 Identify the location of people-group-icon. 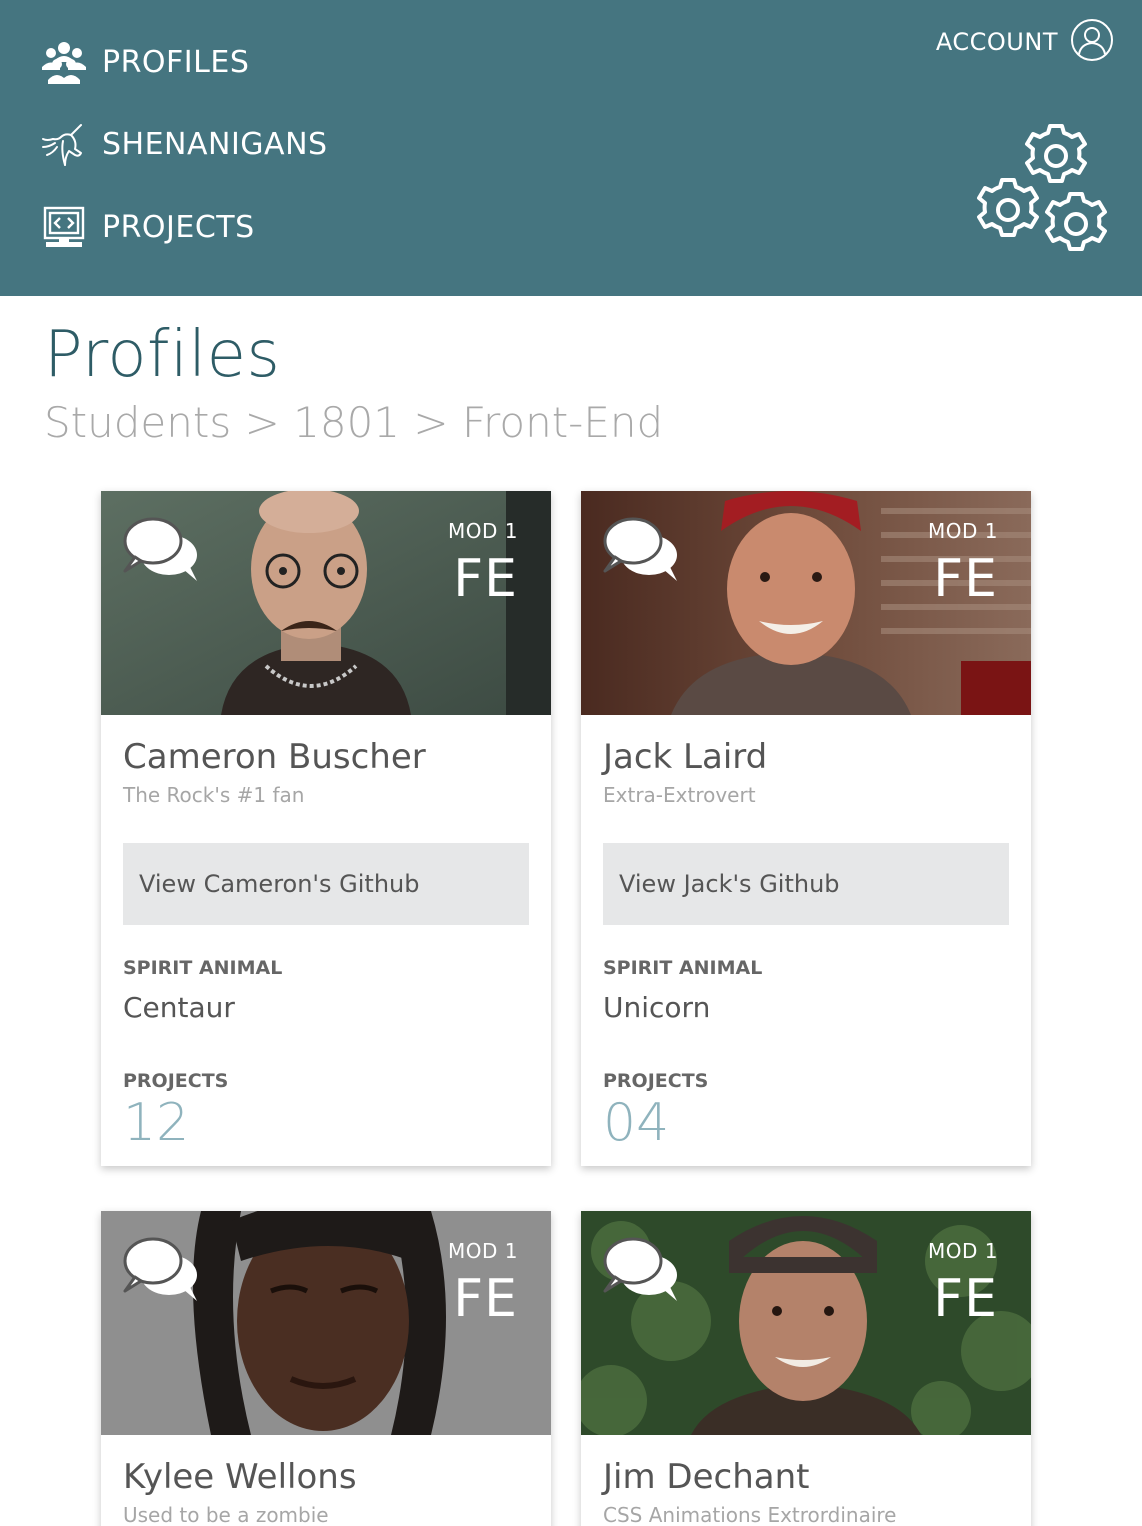
(64, 62).